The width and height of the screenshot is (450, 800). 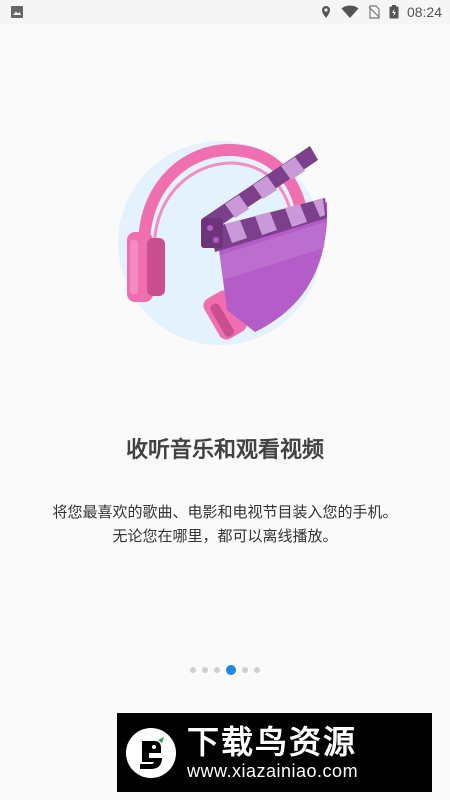 What do you see at coordinates (151, 752) in the screenshot?
I see `bird-logo-icon` at bounding box center [151, 752].